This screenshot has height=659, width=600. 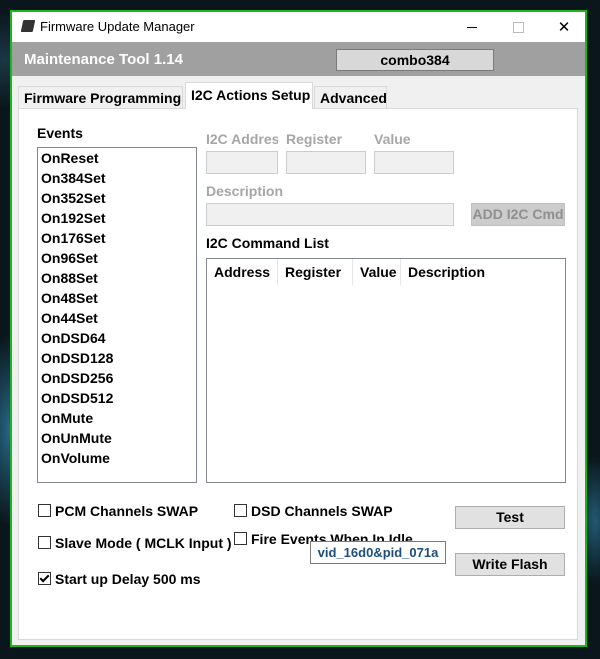 I want to click on register-input, so click(x=326, y=162).